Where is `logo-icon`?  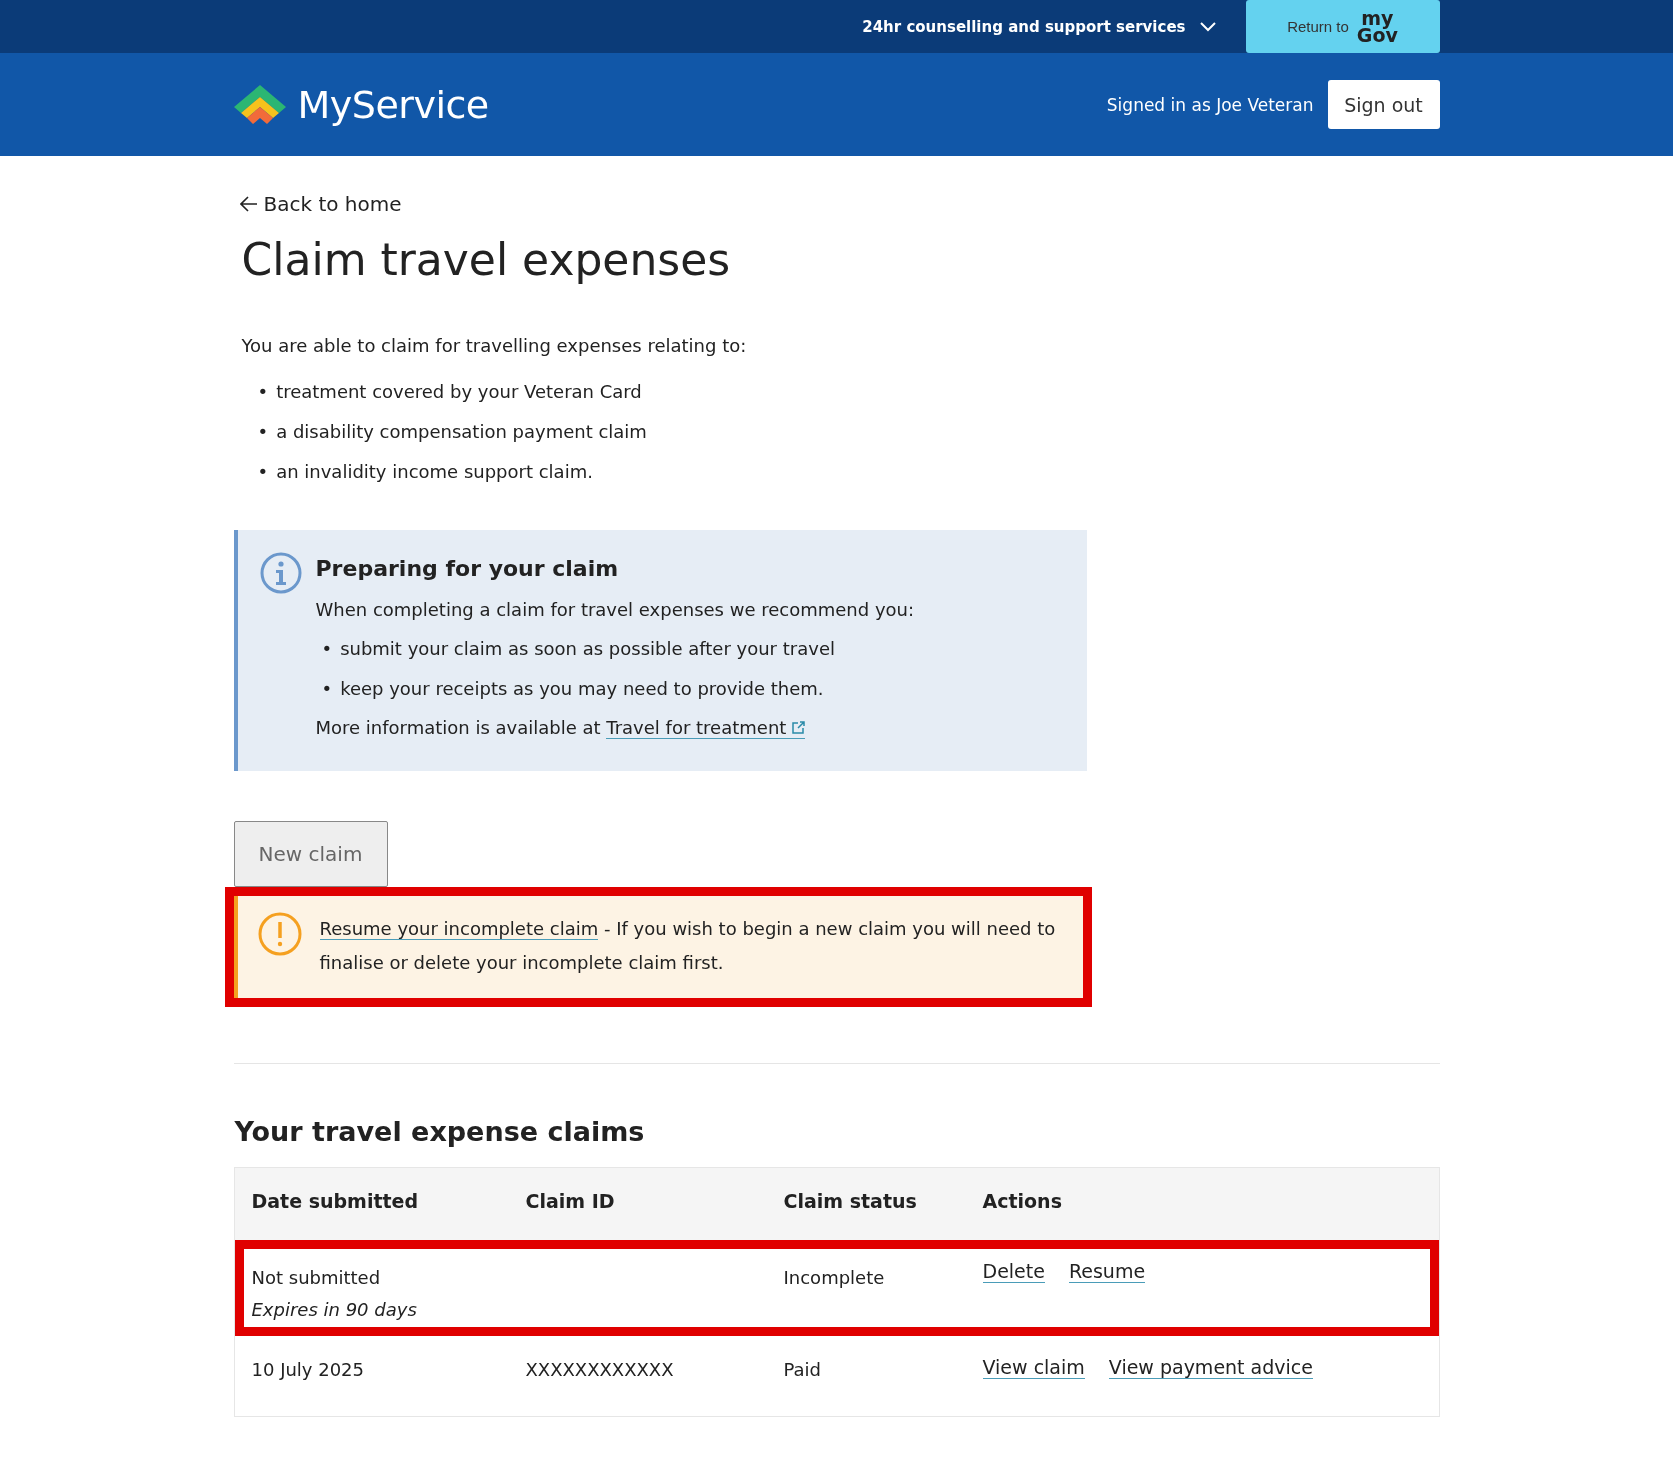
logo-icon is located at coordinates (259, 104).